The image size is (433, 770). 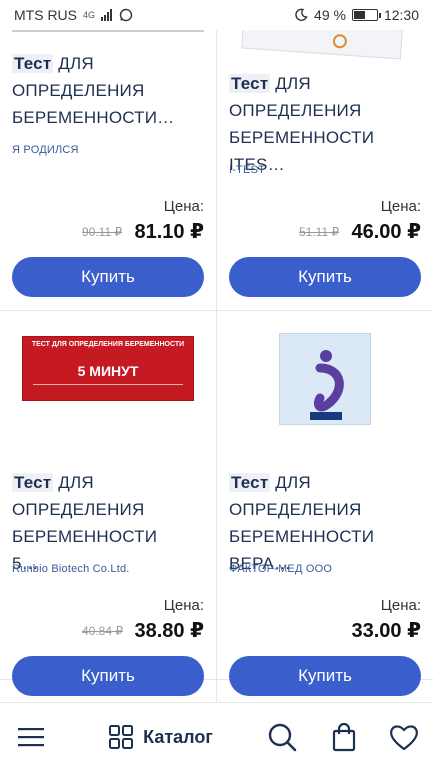 What do you see at coordinates (216, 15) in the screenshot?
I see `status-bar: MTS RUS 4G 49 % 12:30` at bounding box center [216, 15].